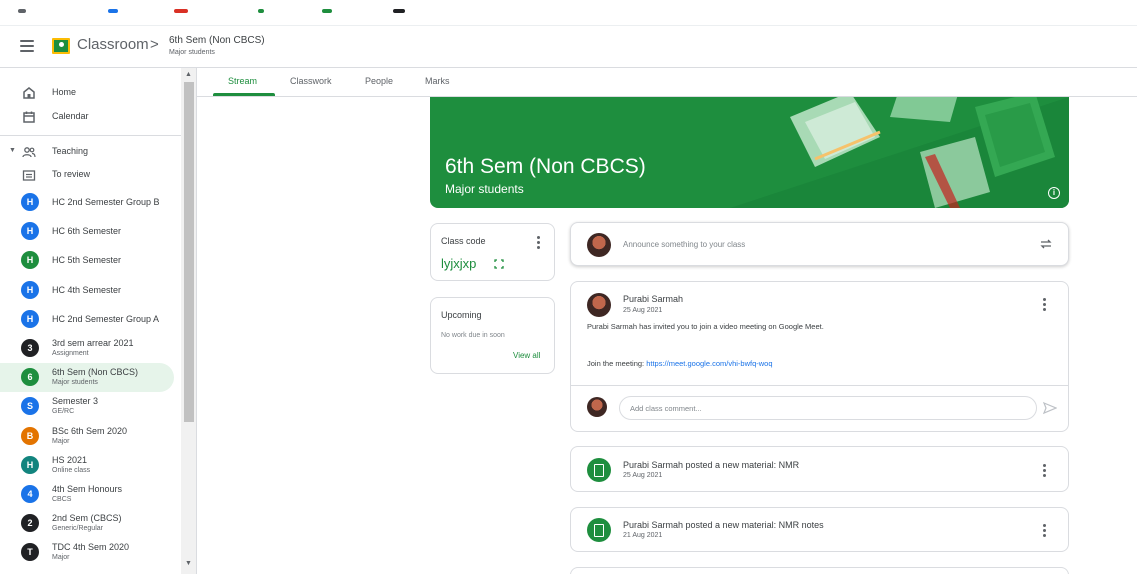  Describe the element at coordinates (87, 518) in the screenshot. I see `class-name: 2nd Sem (CBCS)` at that location.